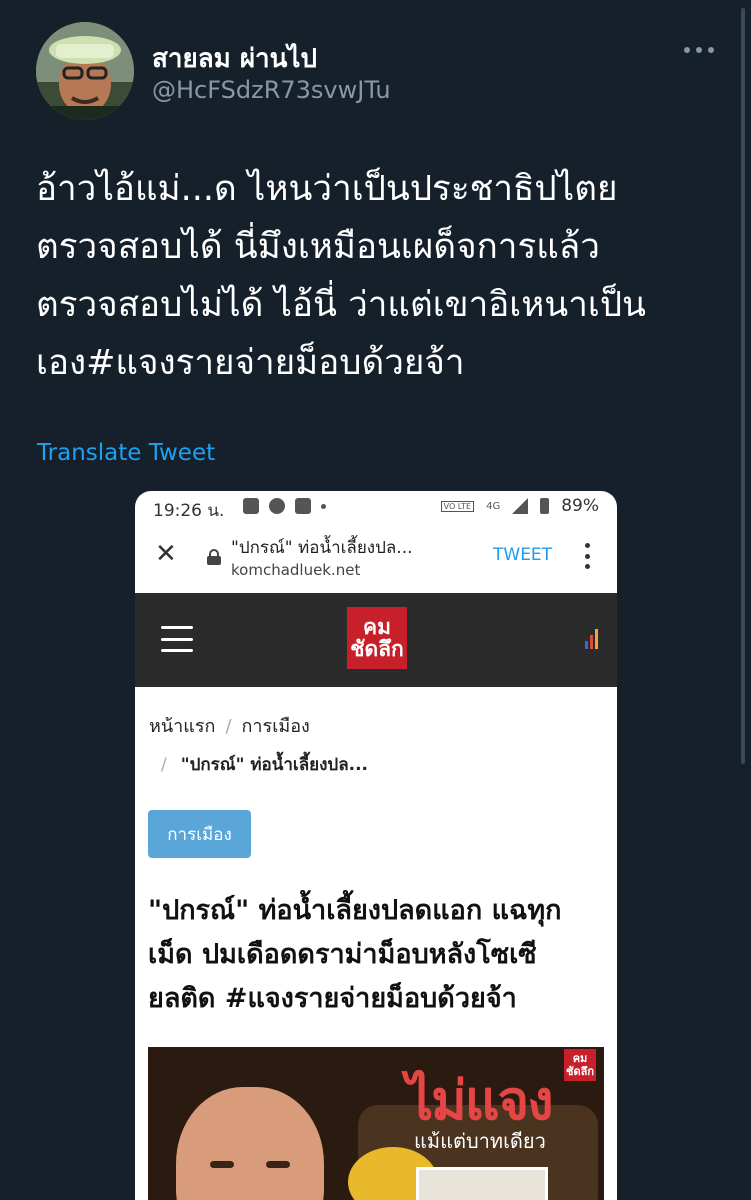 This screenshot has height=1200, width=751. Describe the element at coordinates (376, 507) in the screenshot. I see `phone-status-bar: 19:26 น. VO LTE 4G 89%` at that location.